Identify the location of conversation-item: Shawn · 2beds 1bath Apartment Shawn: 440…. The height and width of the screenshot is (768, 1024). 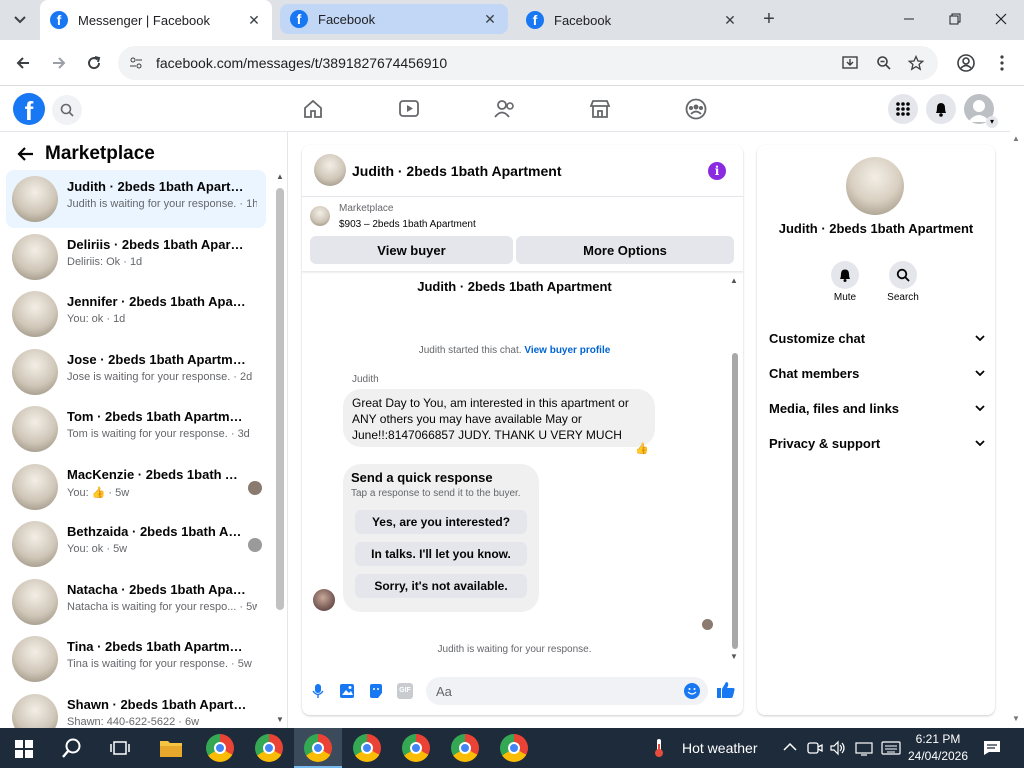
(136, 708).